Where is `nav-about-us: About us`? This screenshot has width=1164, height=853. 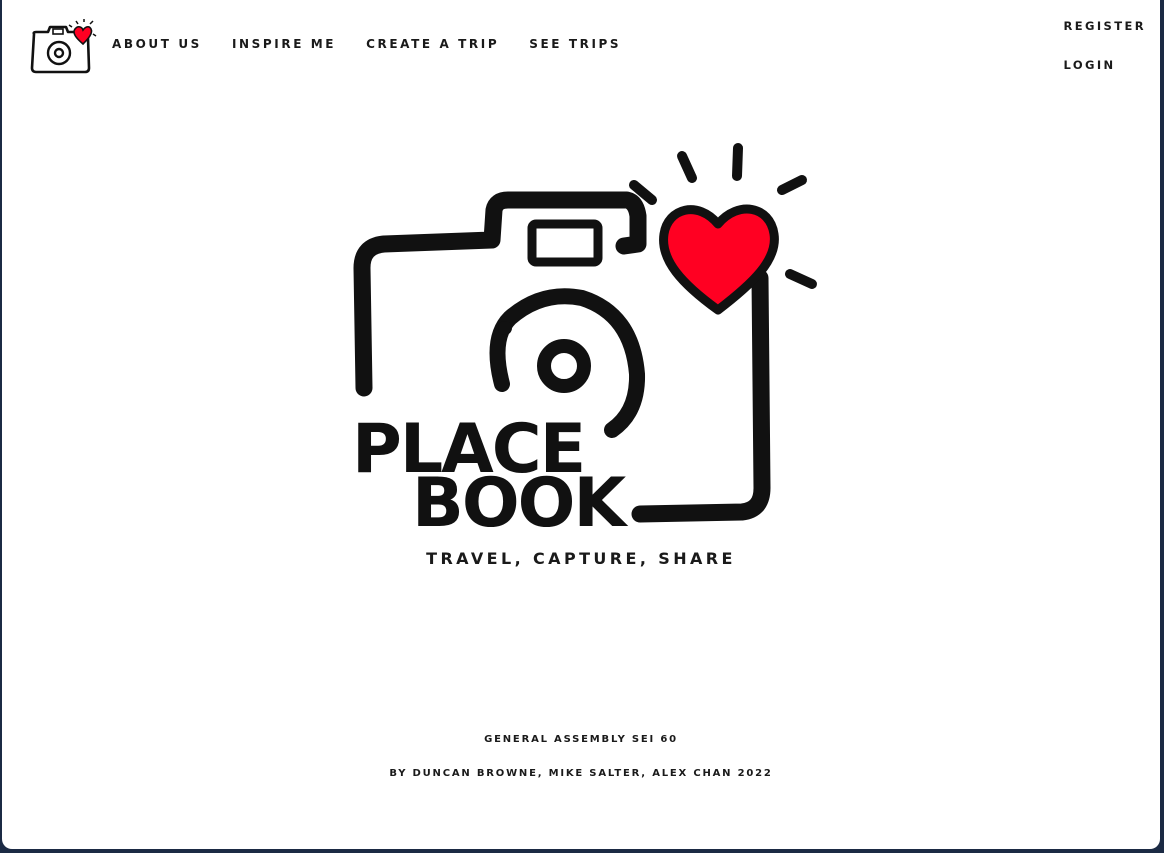 nav-about-us: About us is located at coordinates (157, 44).